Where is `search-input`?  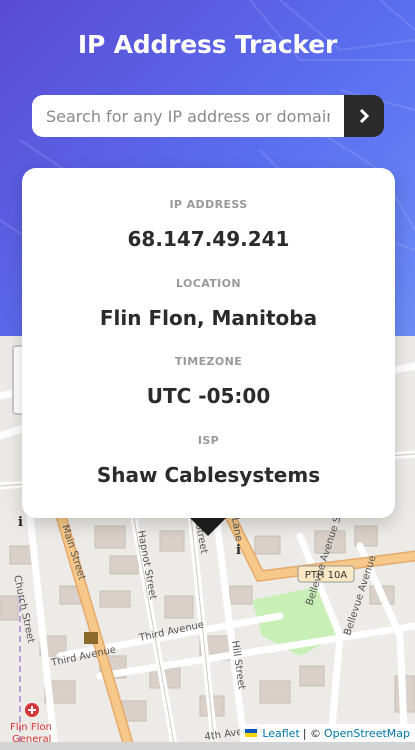 search-input is located at coordinates (188, 116).